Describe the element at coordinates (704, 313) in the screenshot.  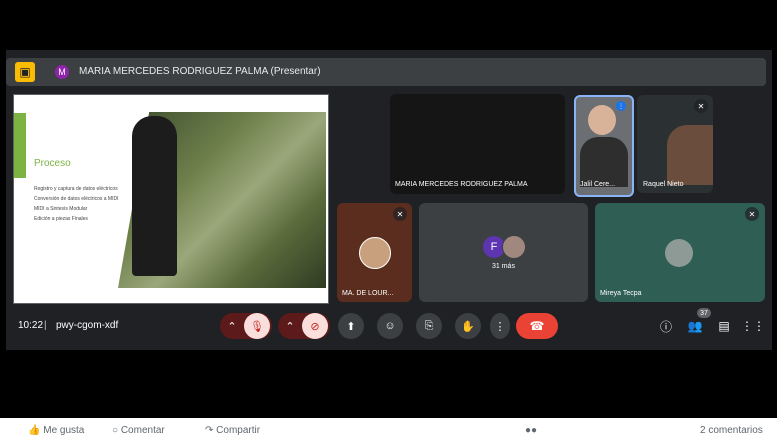
I see `participant-count-badge: 37` at that location.